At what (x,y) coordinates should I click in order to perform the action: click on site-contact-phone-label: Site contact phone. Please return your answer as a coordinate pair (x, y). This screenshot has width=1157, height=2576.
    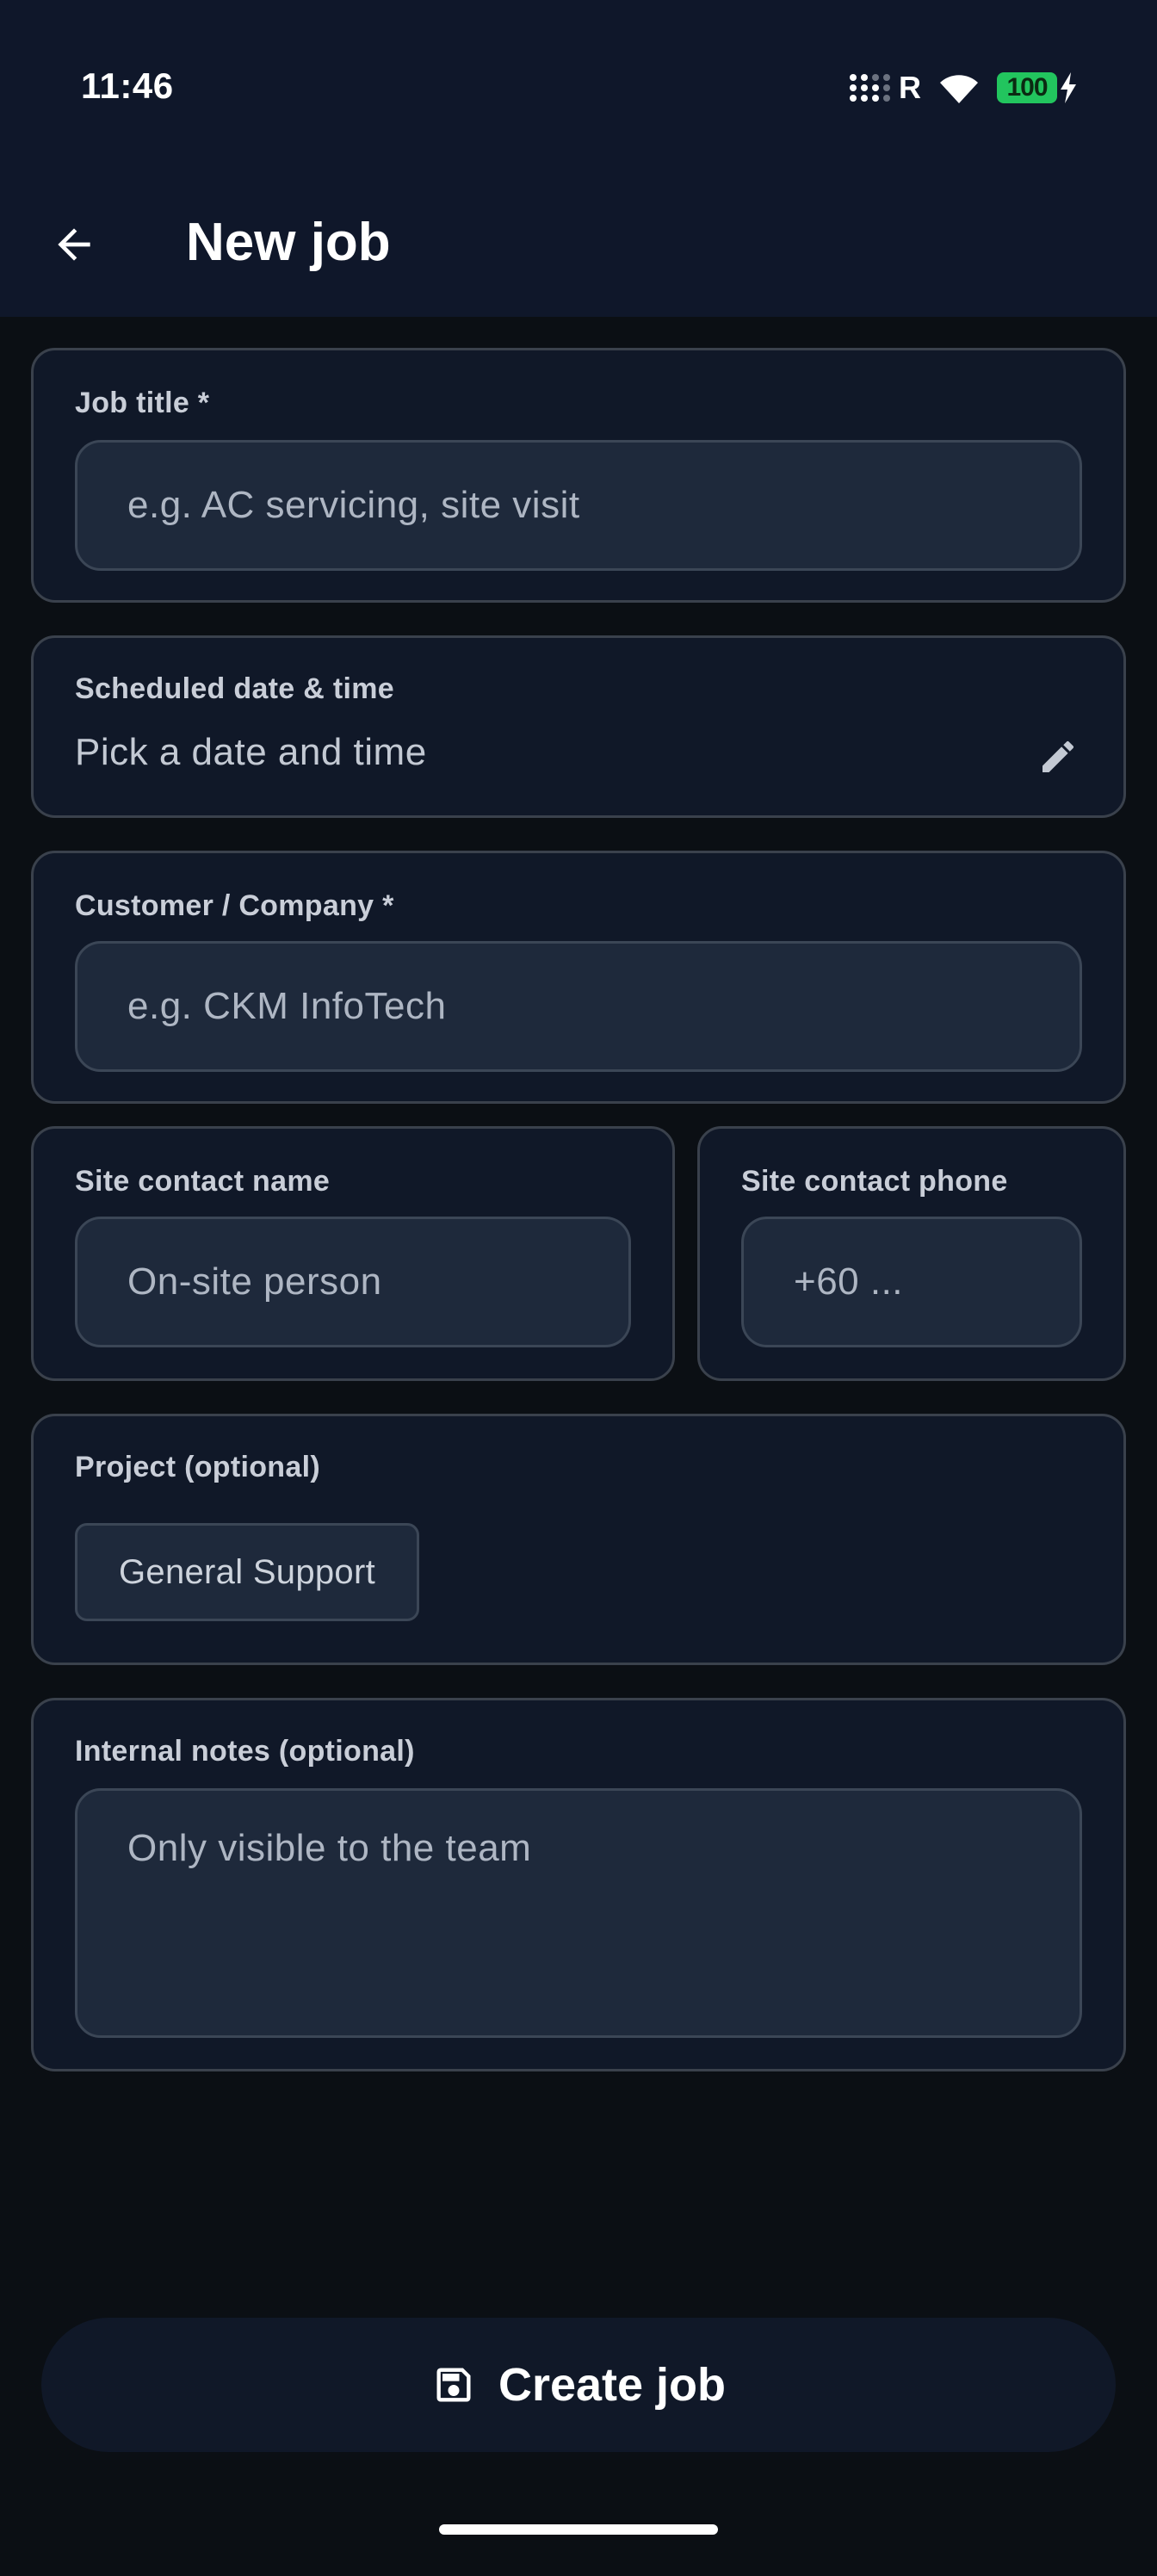
    Looking at the image, I should click on (875, 1182).